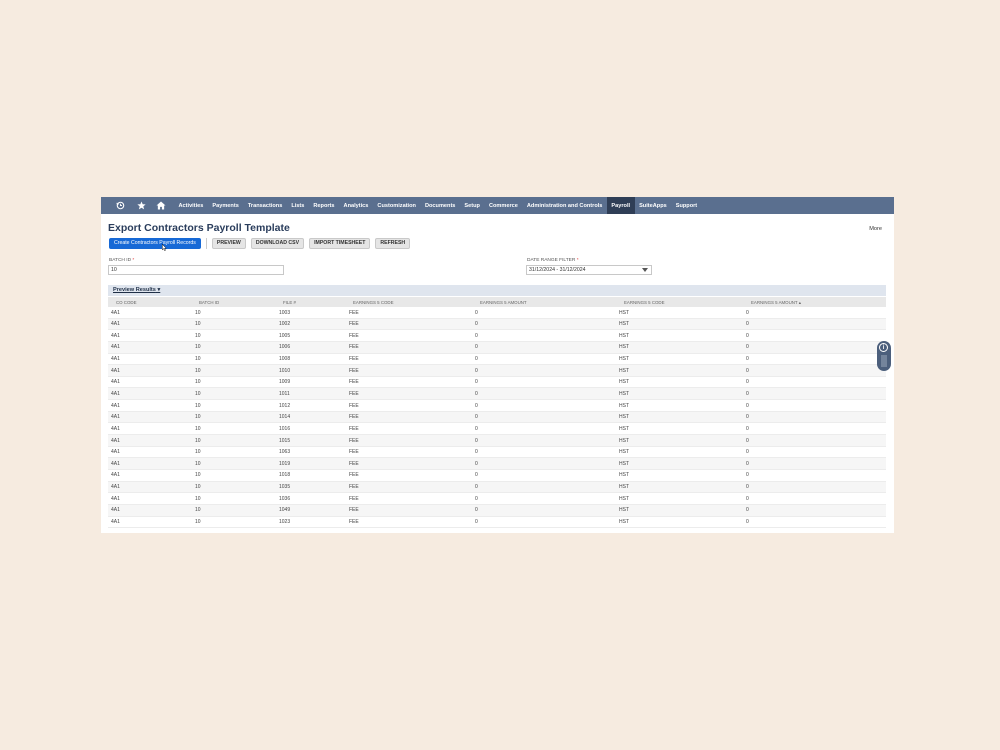  What do you see at coordinates (497, 476) in the screenshot?
I see `table-row: 4A1 10 1018 FEE 0 HST 0` at bounding box center [497, 476].